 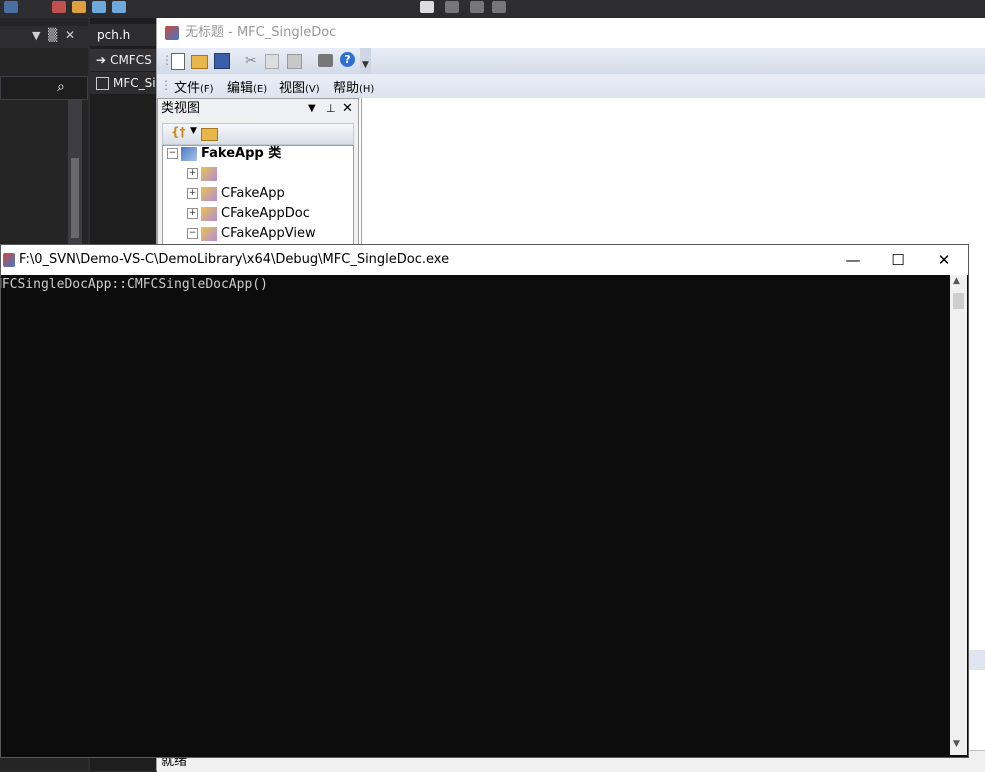 I want to click on mfc-toolbar: ⋮ ✂ ? ▼, so click(x=571, y=61).